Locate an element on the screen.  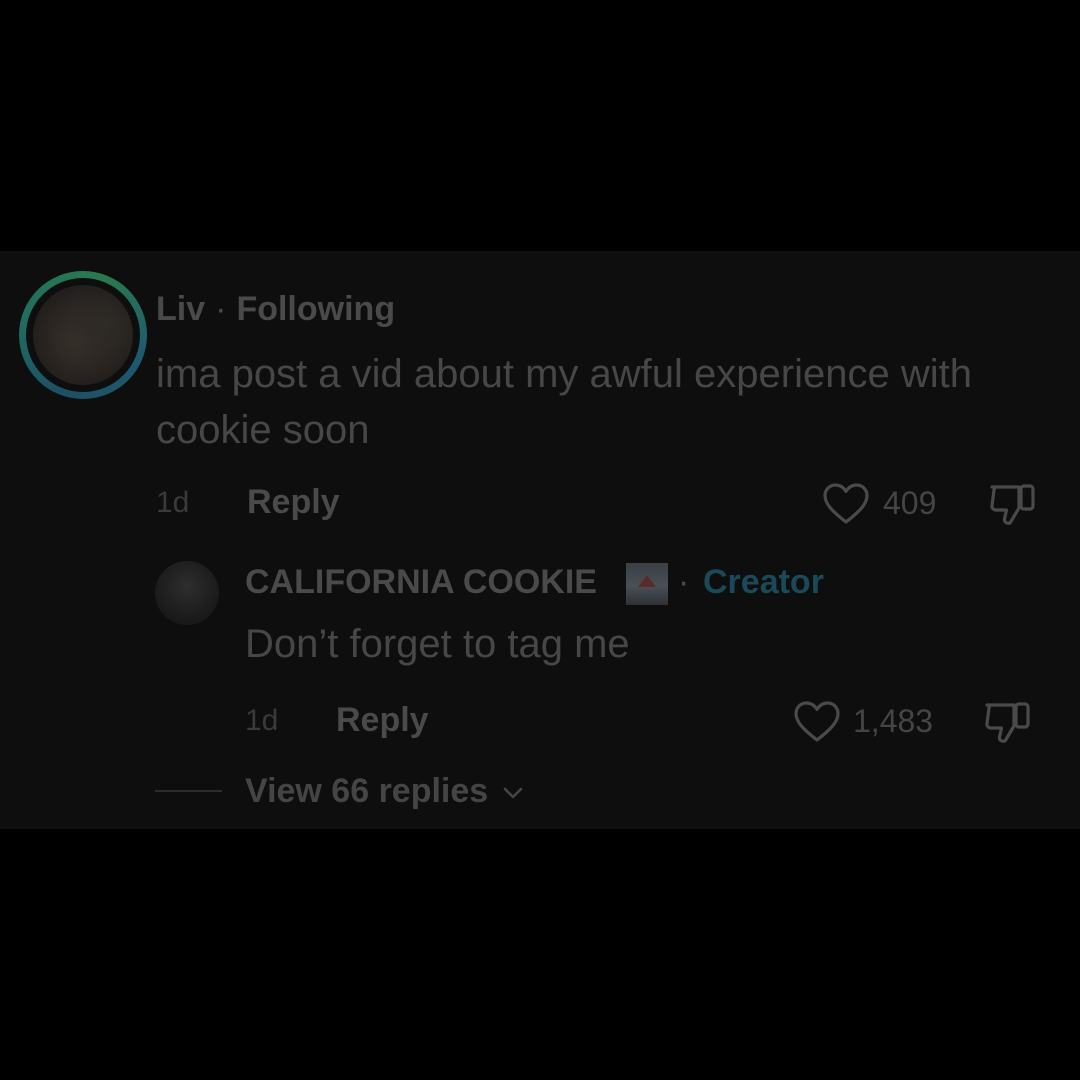
reply-dislike-button is located at coordinates (1008, 722).